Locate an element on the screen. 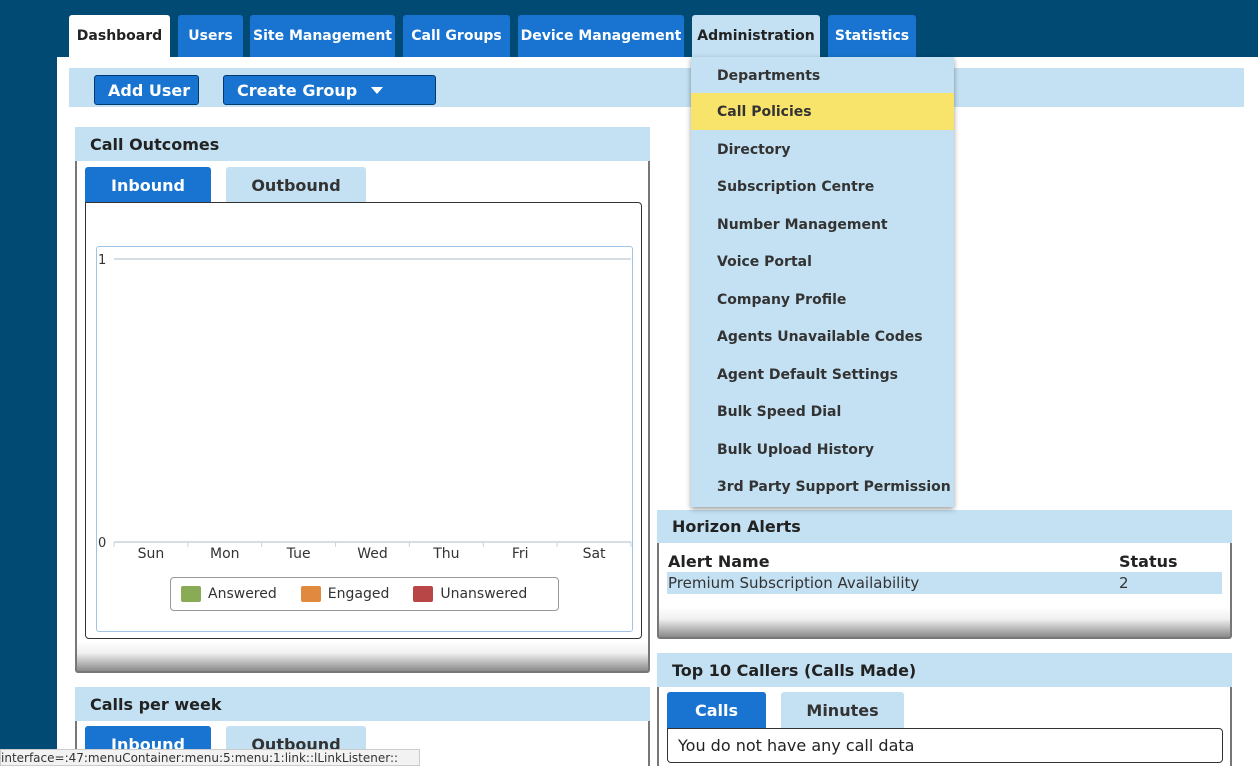 This screenshot has width=1258, height=766. x-tick-label: Tue is located at coordinates (298, 554).